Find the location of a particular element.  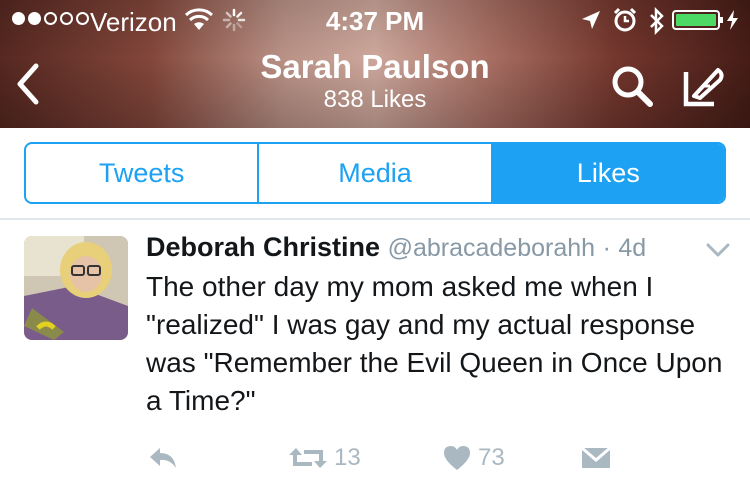

tweet-header: Deborah Christine @abracadeborahh · 4d is located at coordinates (396, 250).